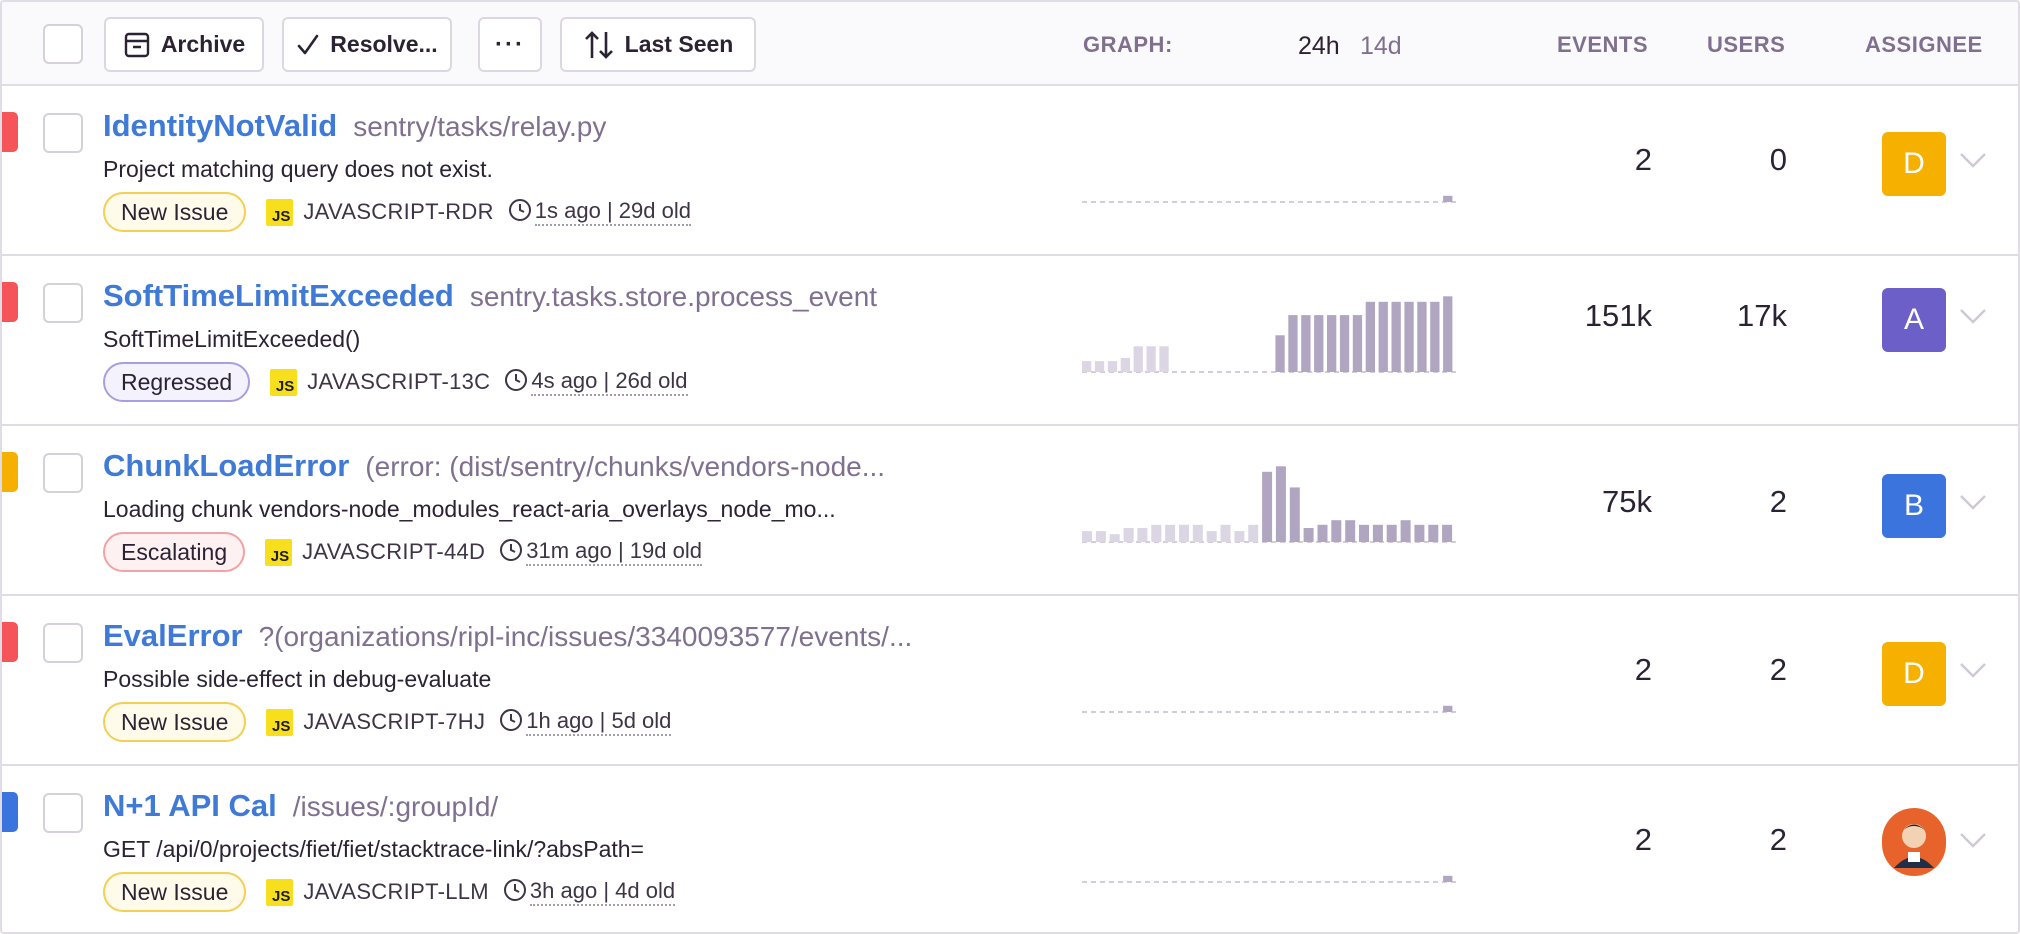 The width and height of the screenshot is (2020, 934). Describe the element at coordinates (396, 892) in the screenshot. I see `issue-short-id: JAVASCRIPT-LLM` at that location.